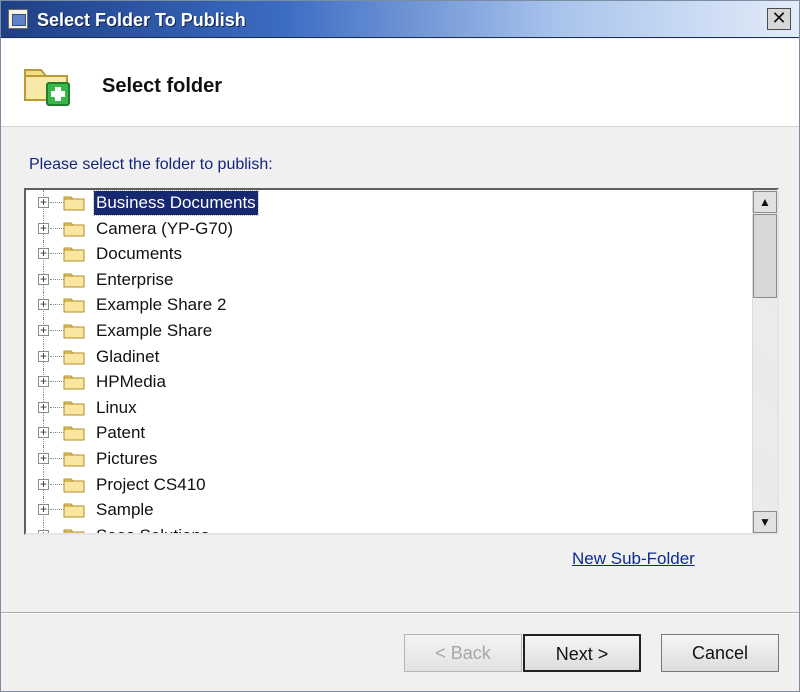 The image size is (800, 692). Describe the element at coordinates (134, 280) in the screenshot. I see `folder-label: Enterprise` at that location.